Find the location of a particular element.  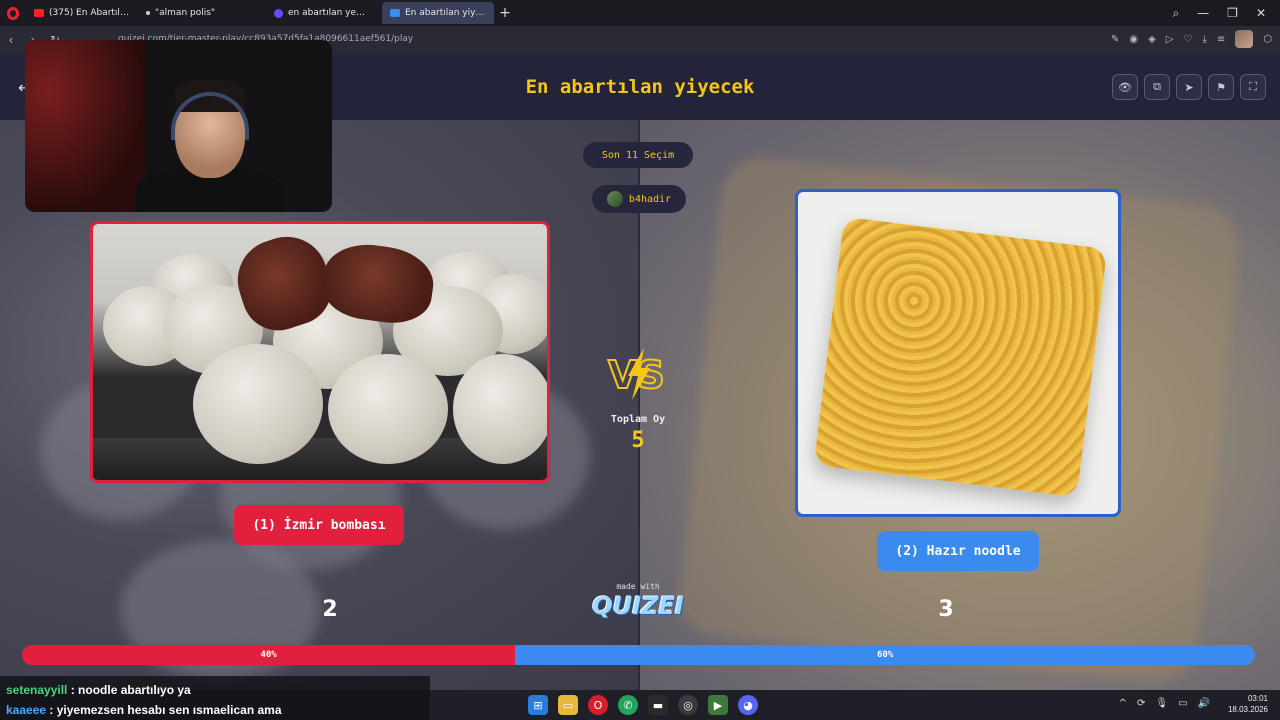

chat-username: kaaeee is located at coordinates (26, 710).